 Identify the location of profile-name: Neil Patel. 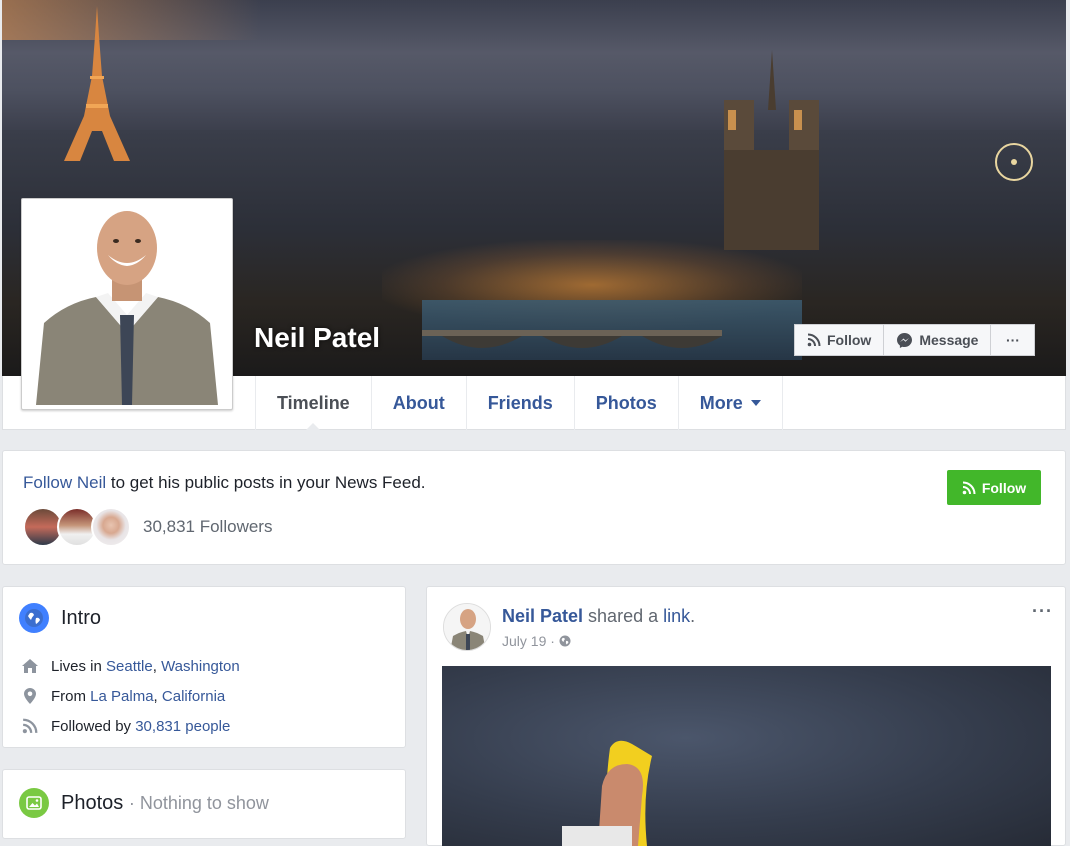
(317, 338).